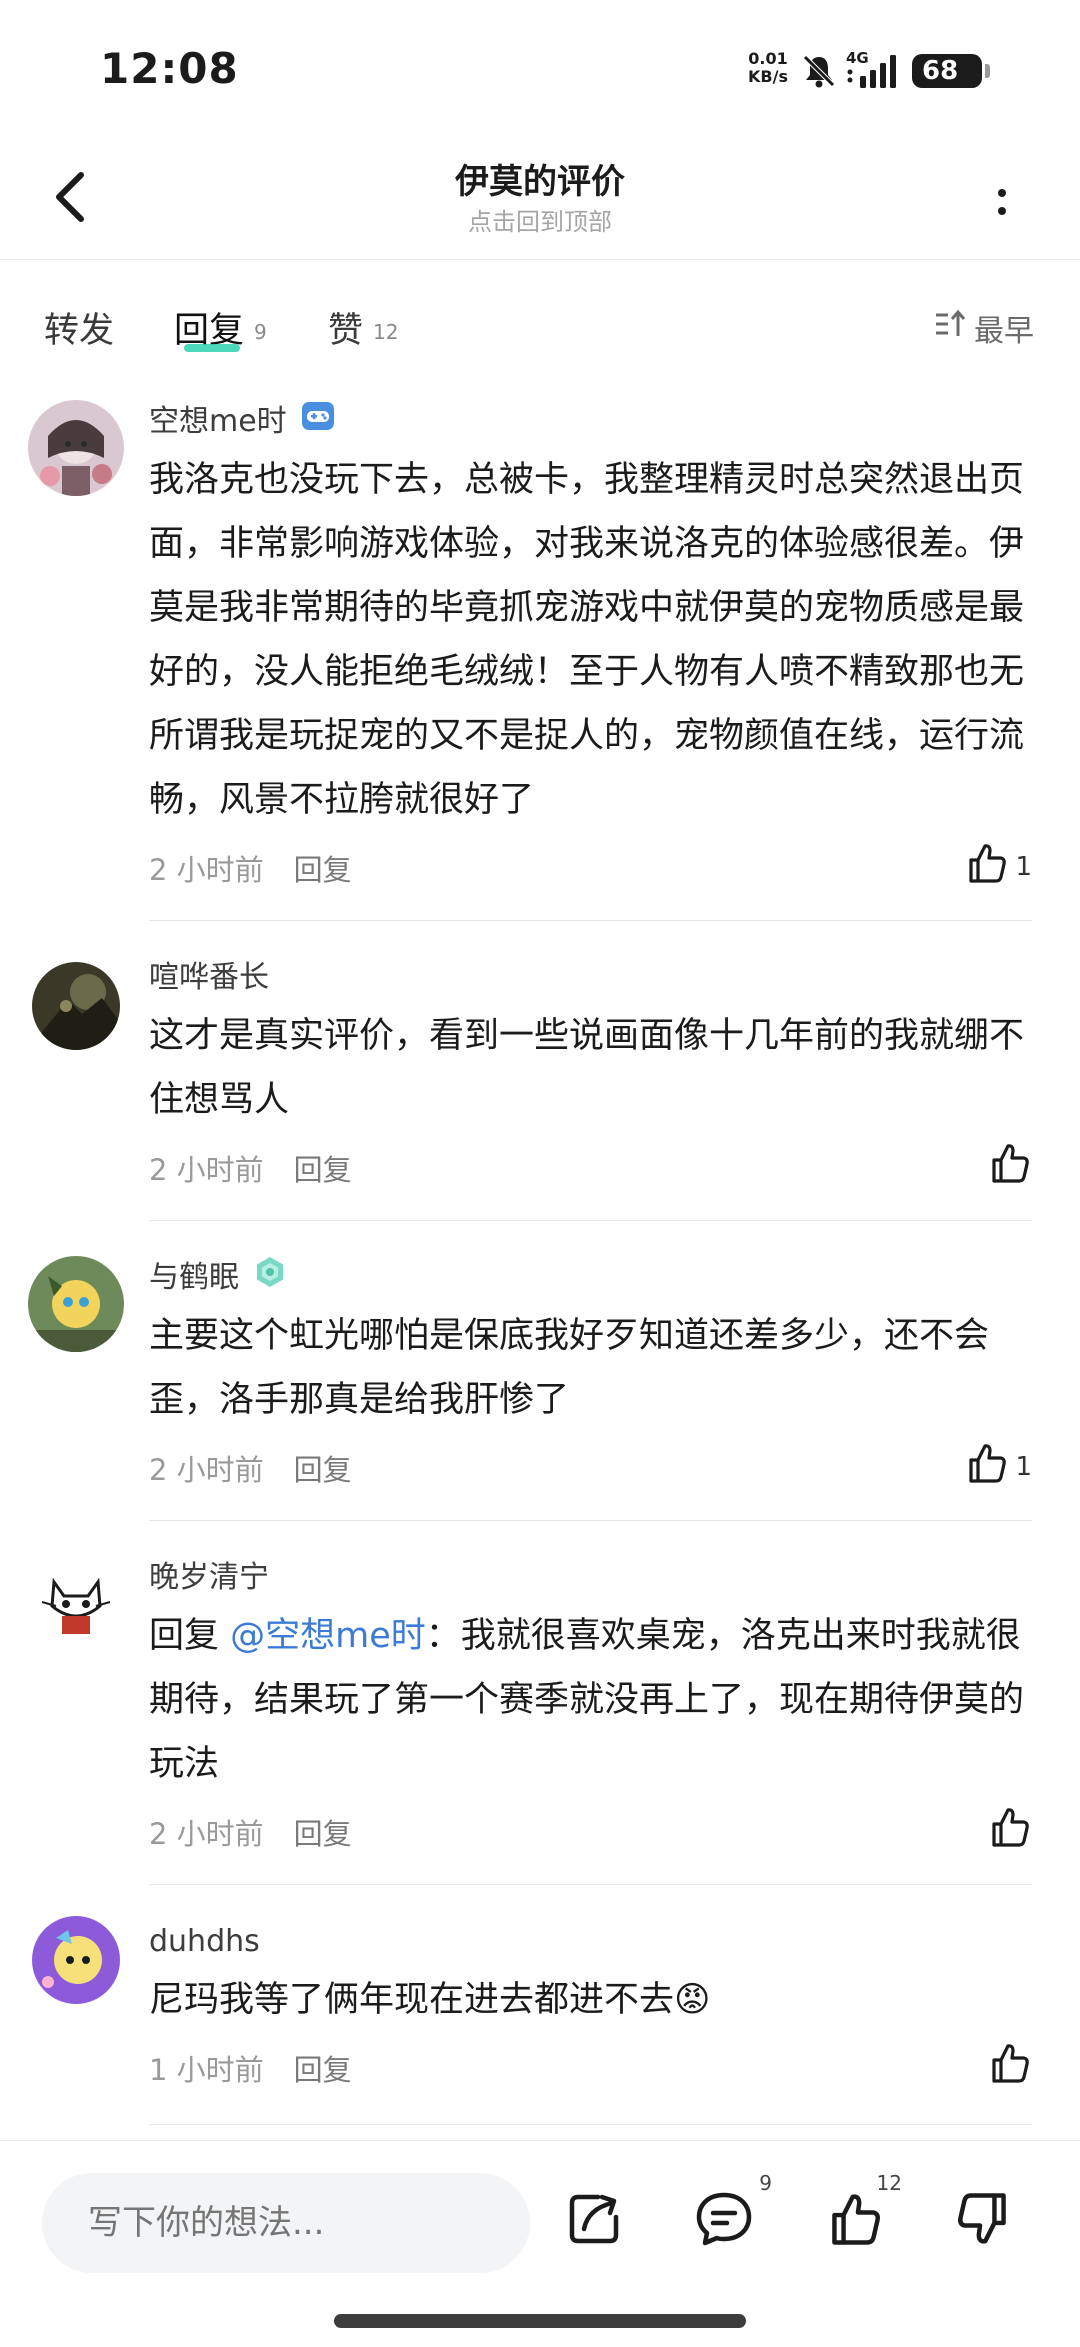  Describe the element at coordinates (386, 332) in the screenshot. I see `tab-count: 12` at that location.